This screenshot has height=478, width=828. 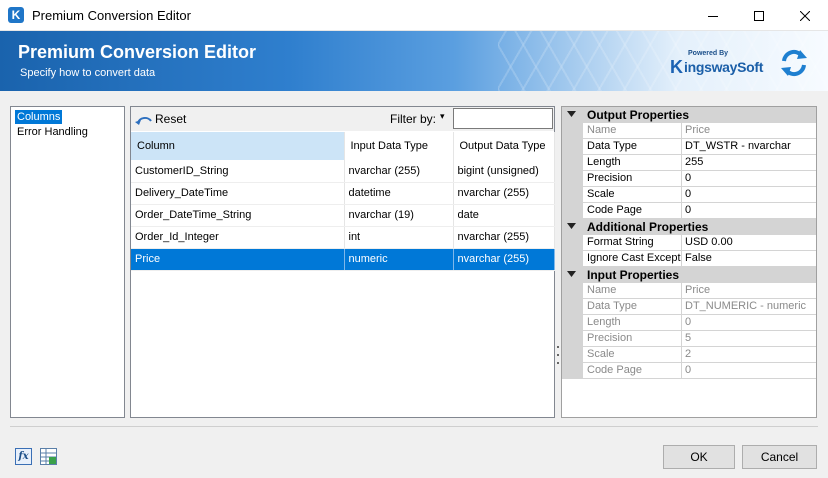 What do you see at coordinates (689, 275) in the screenshot?
I see `category-input-properties: Input Properties` at bounding box center [689, 275].